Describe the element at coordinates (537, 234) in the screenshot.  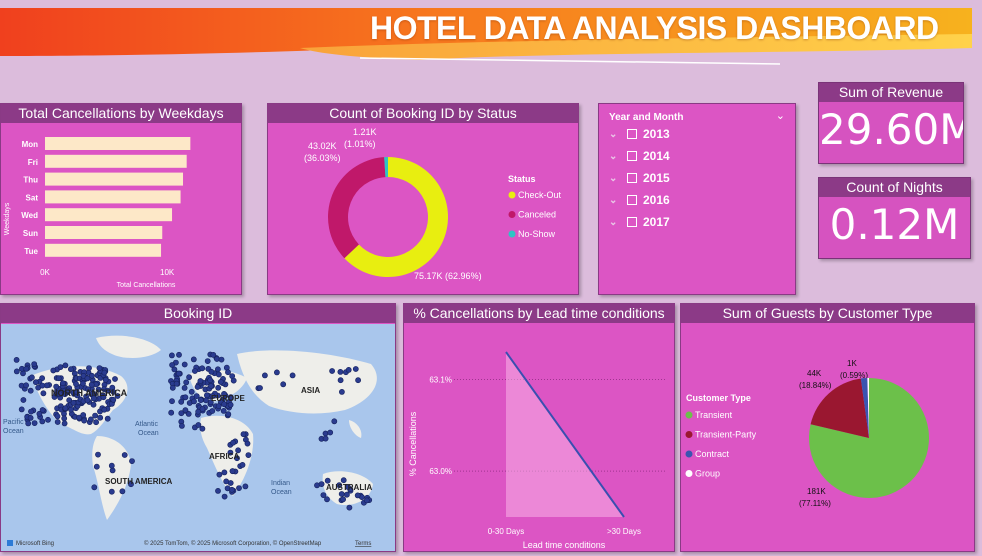
I see `status-legend-no-show: No-Show` at that location.